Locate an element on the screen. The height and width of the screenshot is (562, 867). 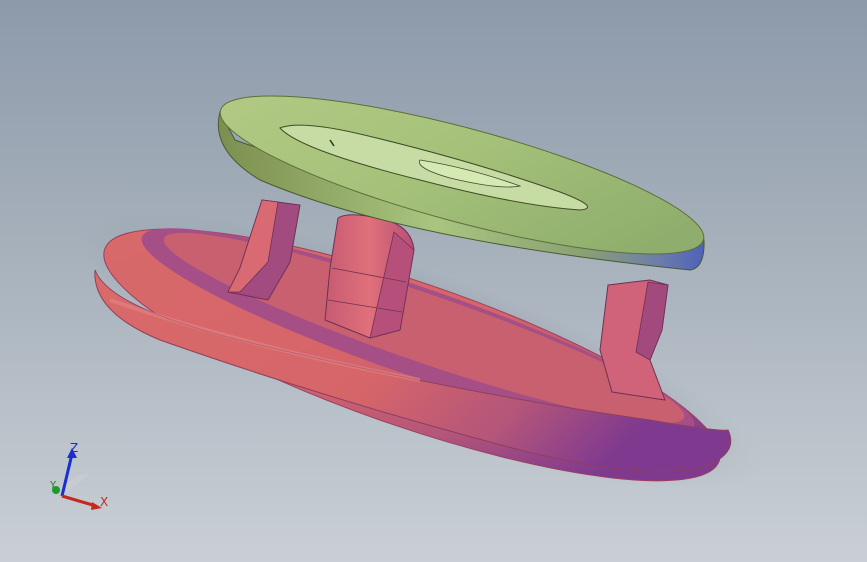
reference-triad: Z X Y is located at coordinates (80, 476).